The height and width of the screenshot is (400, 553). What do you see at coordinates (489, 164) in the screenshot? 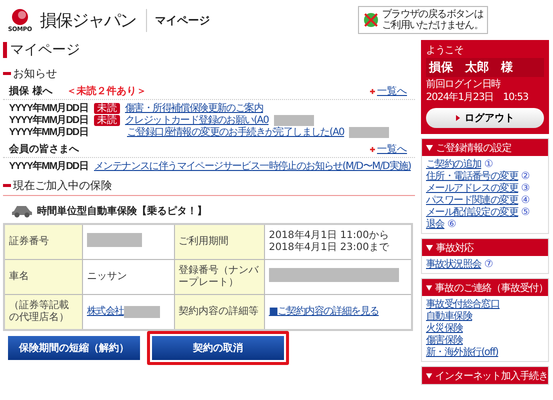
I see `step-number: ①` at bounding box center [489, 164].